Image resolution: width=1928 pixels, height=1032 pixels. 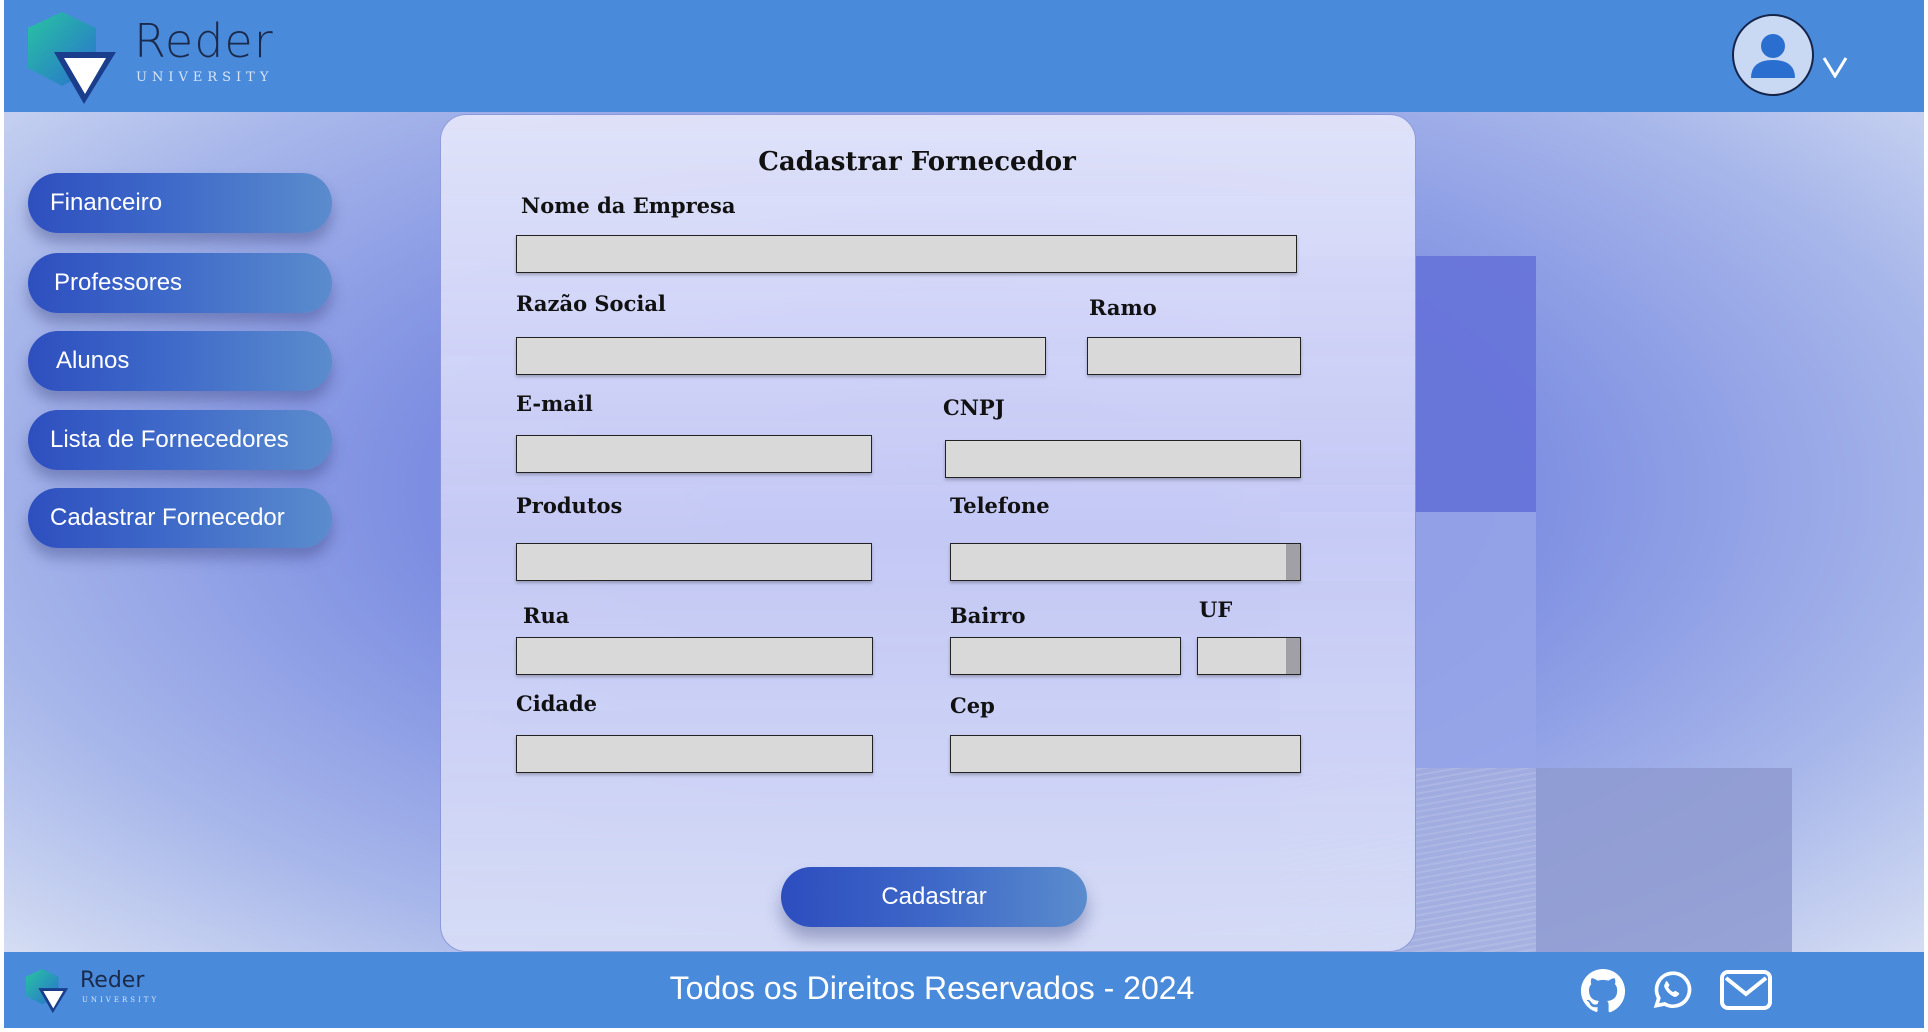 What do you see at coordinates (106, 202) in the screenshot?
I see `sidebar-item-label: Financeiro` at bounding box center [106, 202].